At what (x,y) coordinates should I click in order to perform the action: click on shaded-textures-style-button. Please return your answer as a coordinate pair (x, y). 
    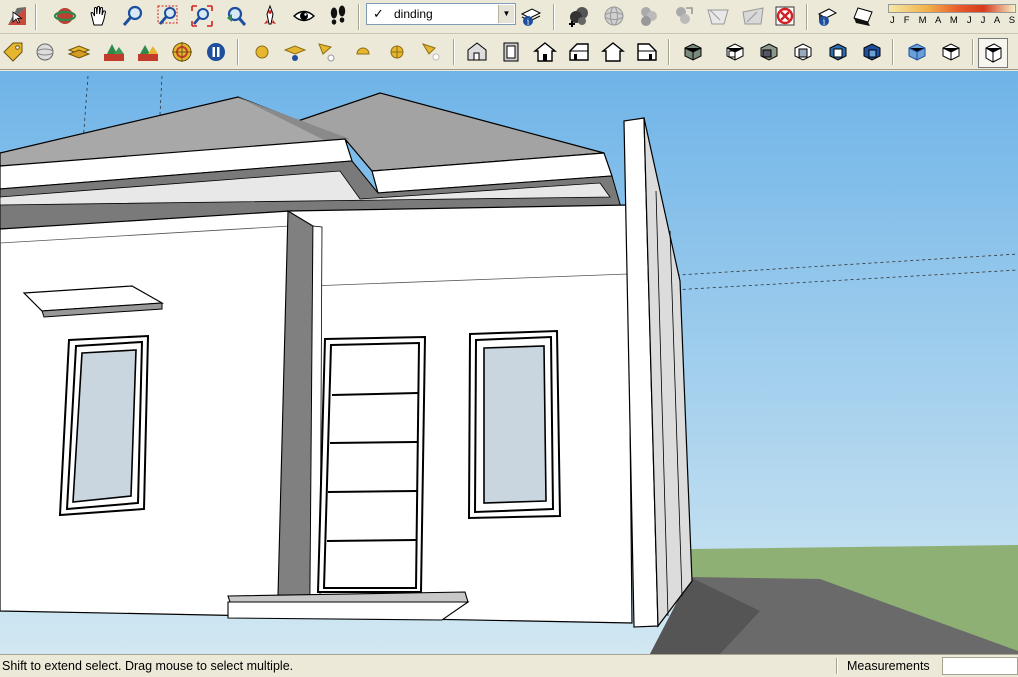
    Looking at the image, I should click on (872, 52).